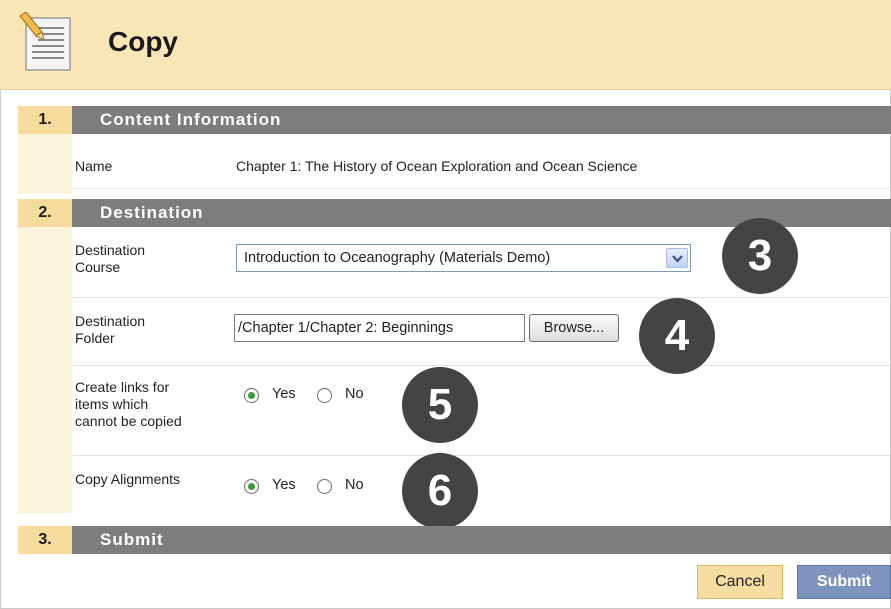 This screenshot has height=609, width=891. I want to click on label-line: Folder, so click(95, 338).